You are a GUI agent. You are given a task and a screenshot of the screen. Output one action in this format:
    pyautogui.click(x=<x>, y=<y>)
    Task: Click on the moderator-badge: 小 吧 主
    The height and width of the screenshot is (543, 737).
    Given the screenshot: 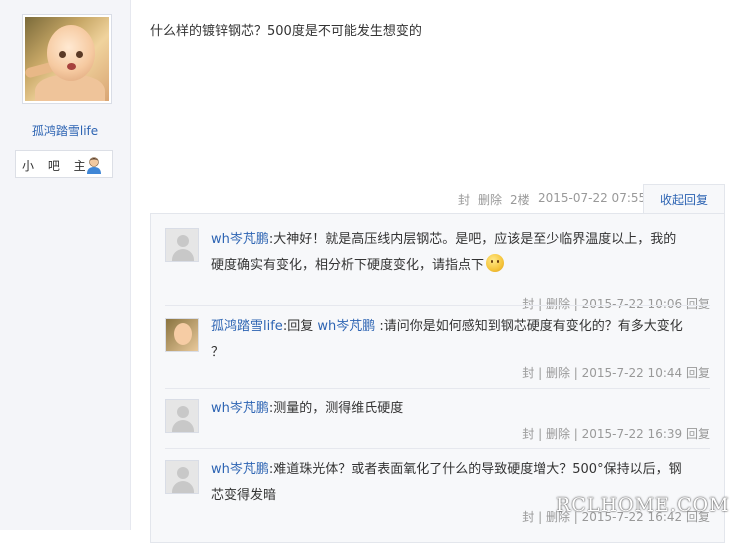 What is the action you would take?
    pyautogui.click(x=64, y=164)
    